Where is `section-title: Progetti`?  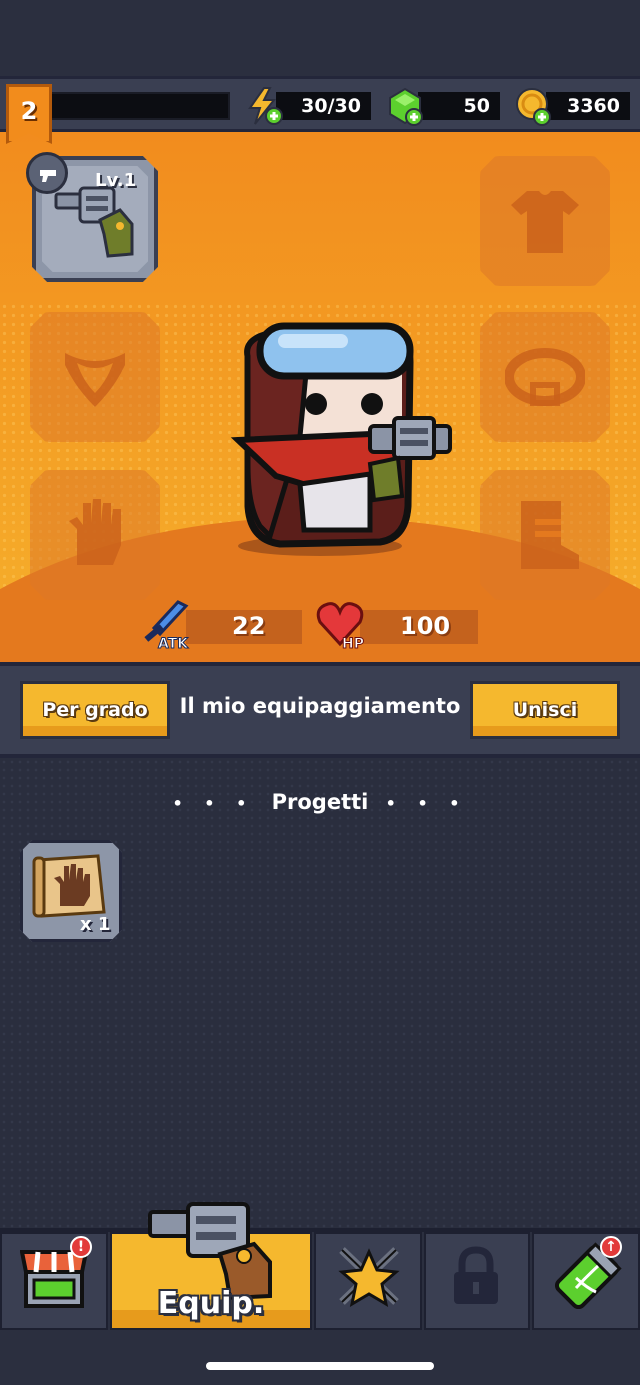
section-title: Progetti is located at coordinates (320, 802).